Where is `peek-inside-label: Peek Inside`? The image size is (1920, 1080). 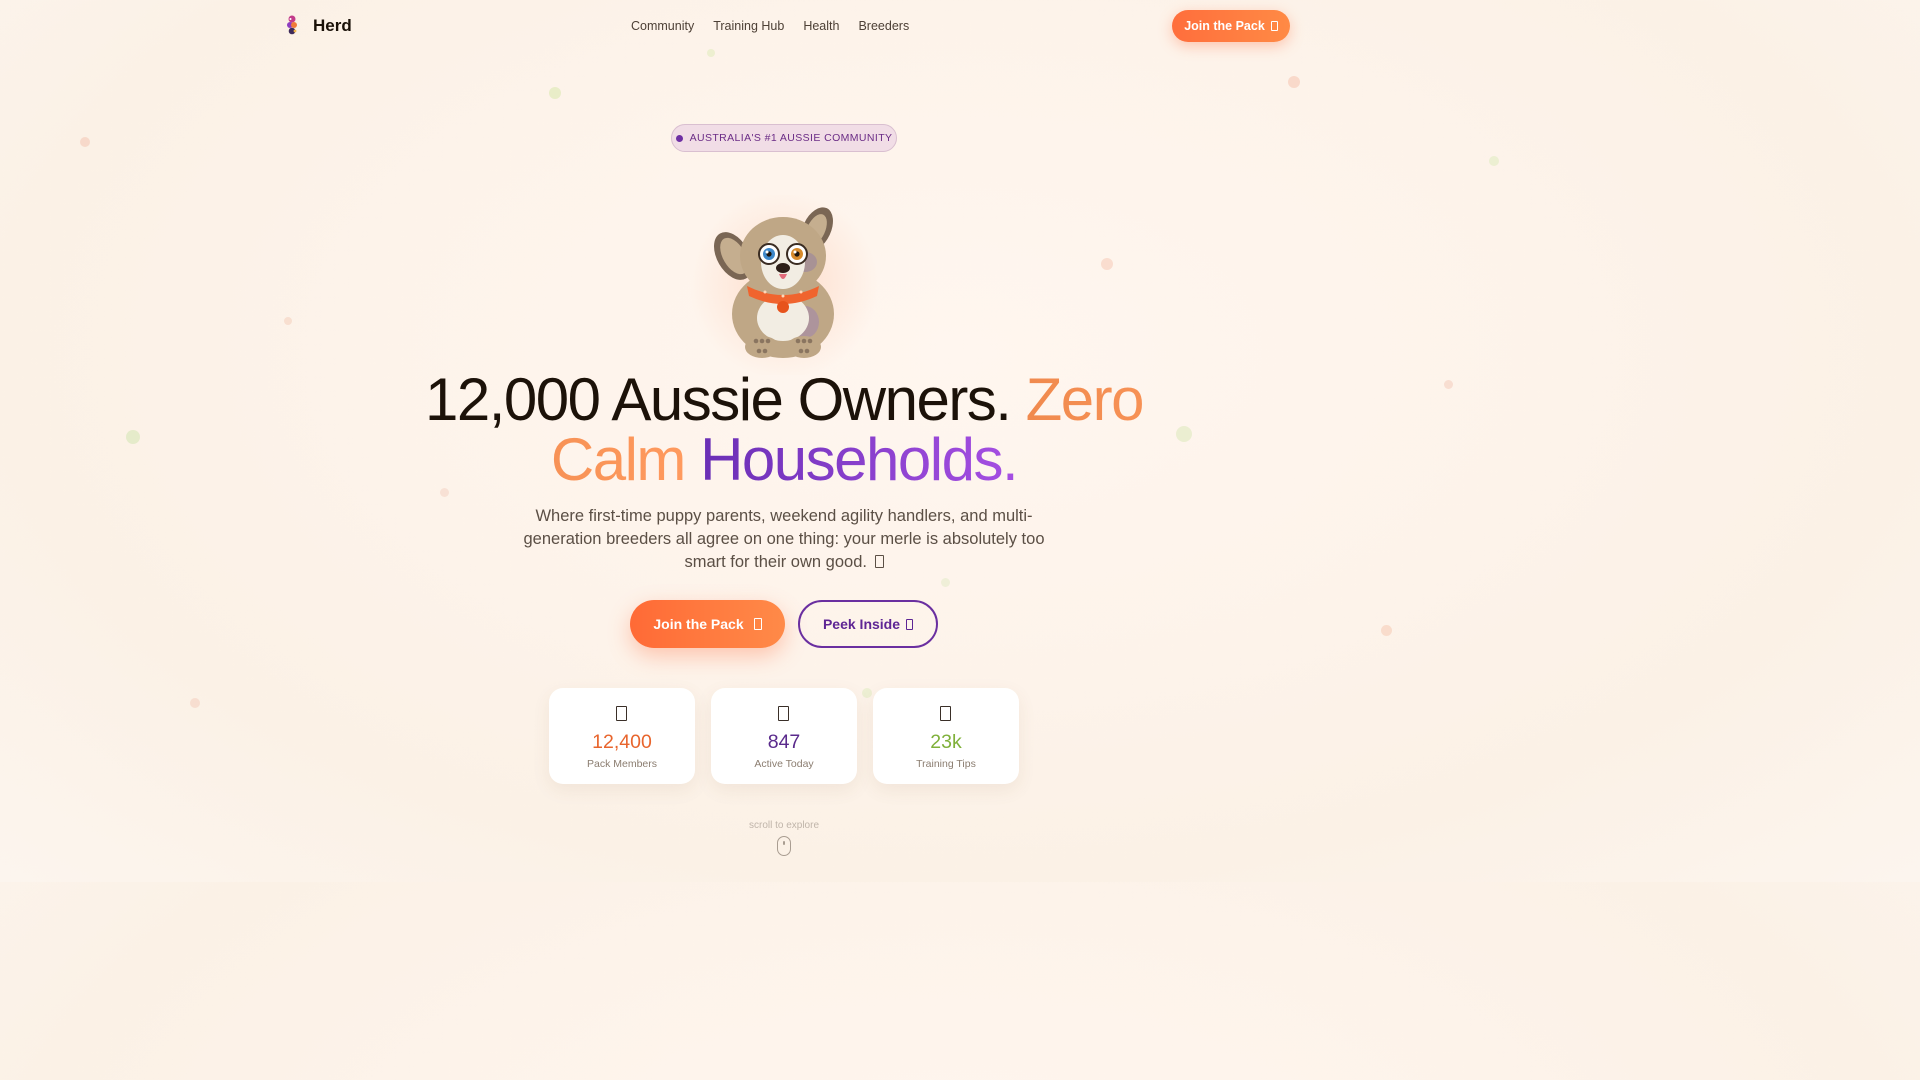
peek-inside-label: Peek Inside is located at coordinates (861, 624).